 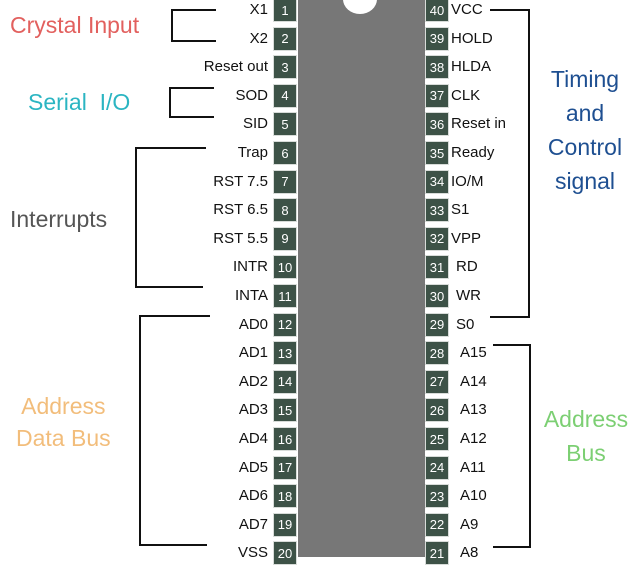 What do you see at coordinates (437, 381) in the screenshot?
I see `pin-27: 27` at bounding box center [437, 381].